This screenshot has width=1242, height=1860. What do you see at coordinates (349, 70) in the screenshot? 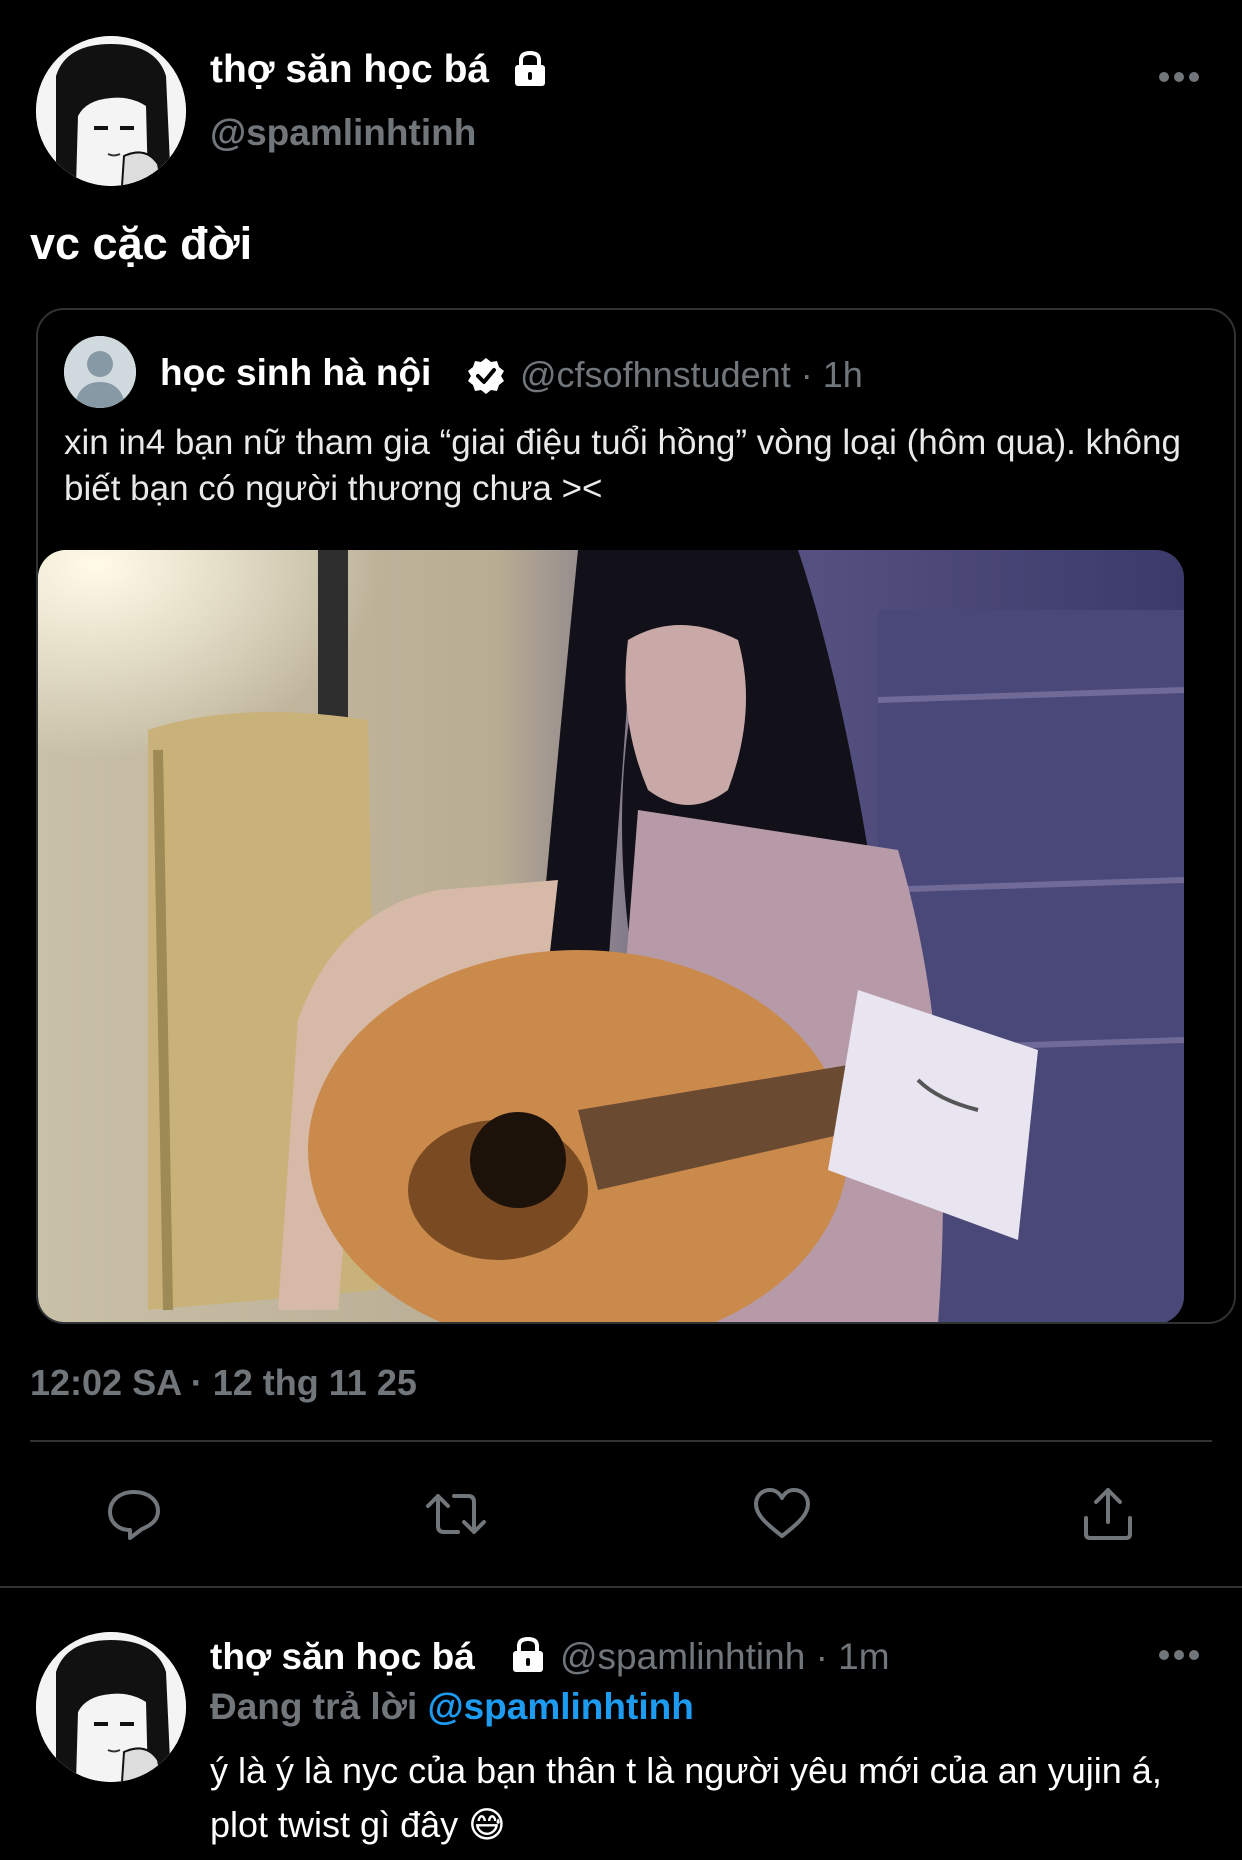
I see `author-name: thợ săn học bá` at bounding box center [349, 70].